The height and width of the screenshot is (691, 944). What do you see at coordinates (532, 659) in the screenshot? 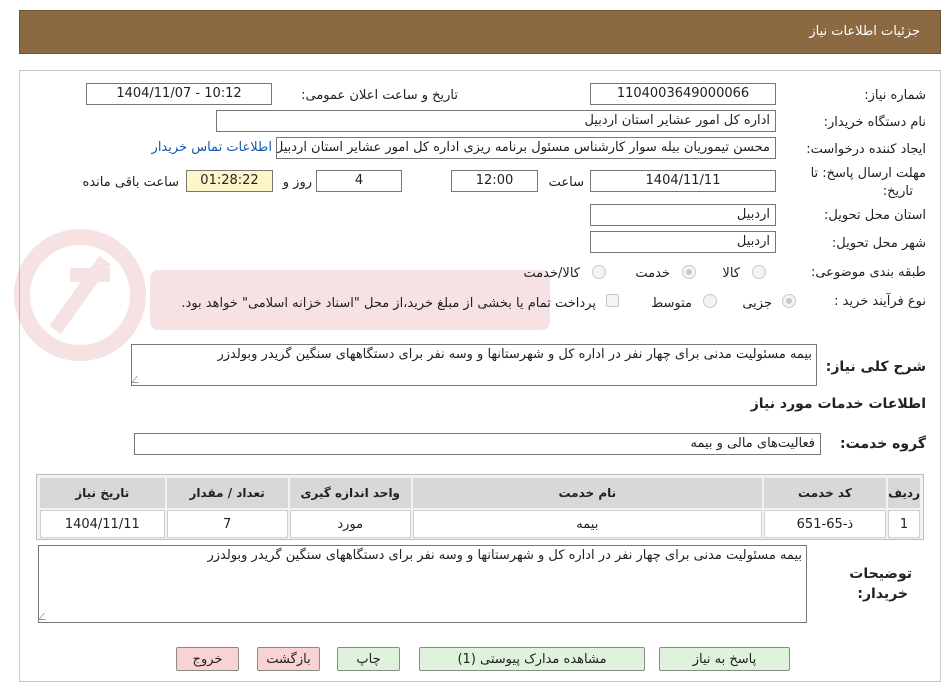
I see `attachments-button: مشاهده مدارک پیوستی (1)` at bounding box center [532, 659].